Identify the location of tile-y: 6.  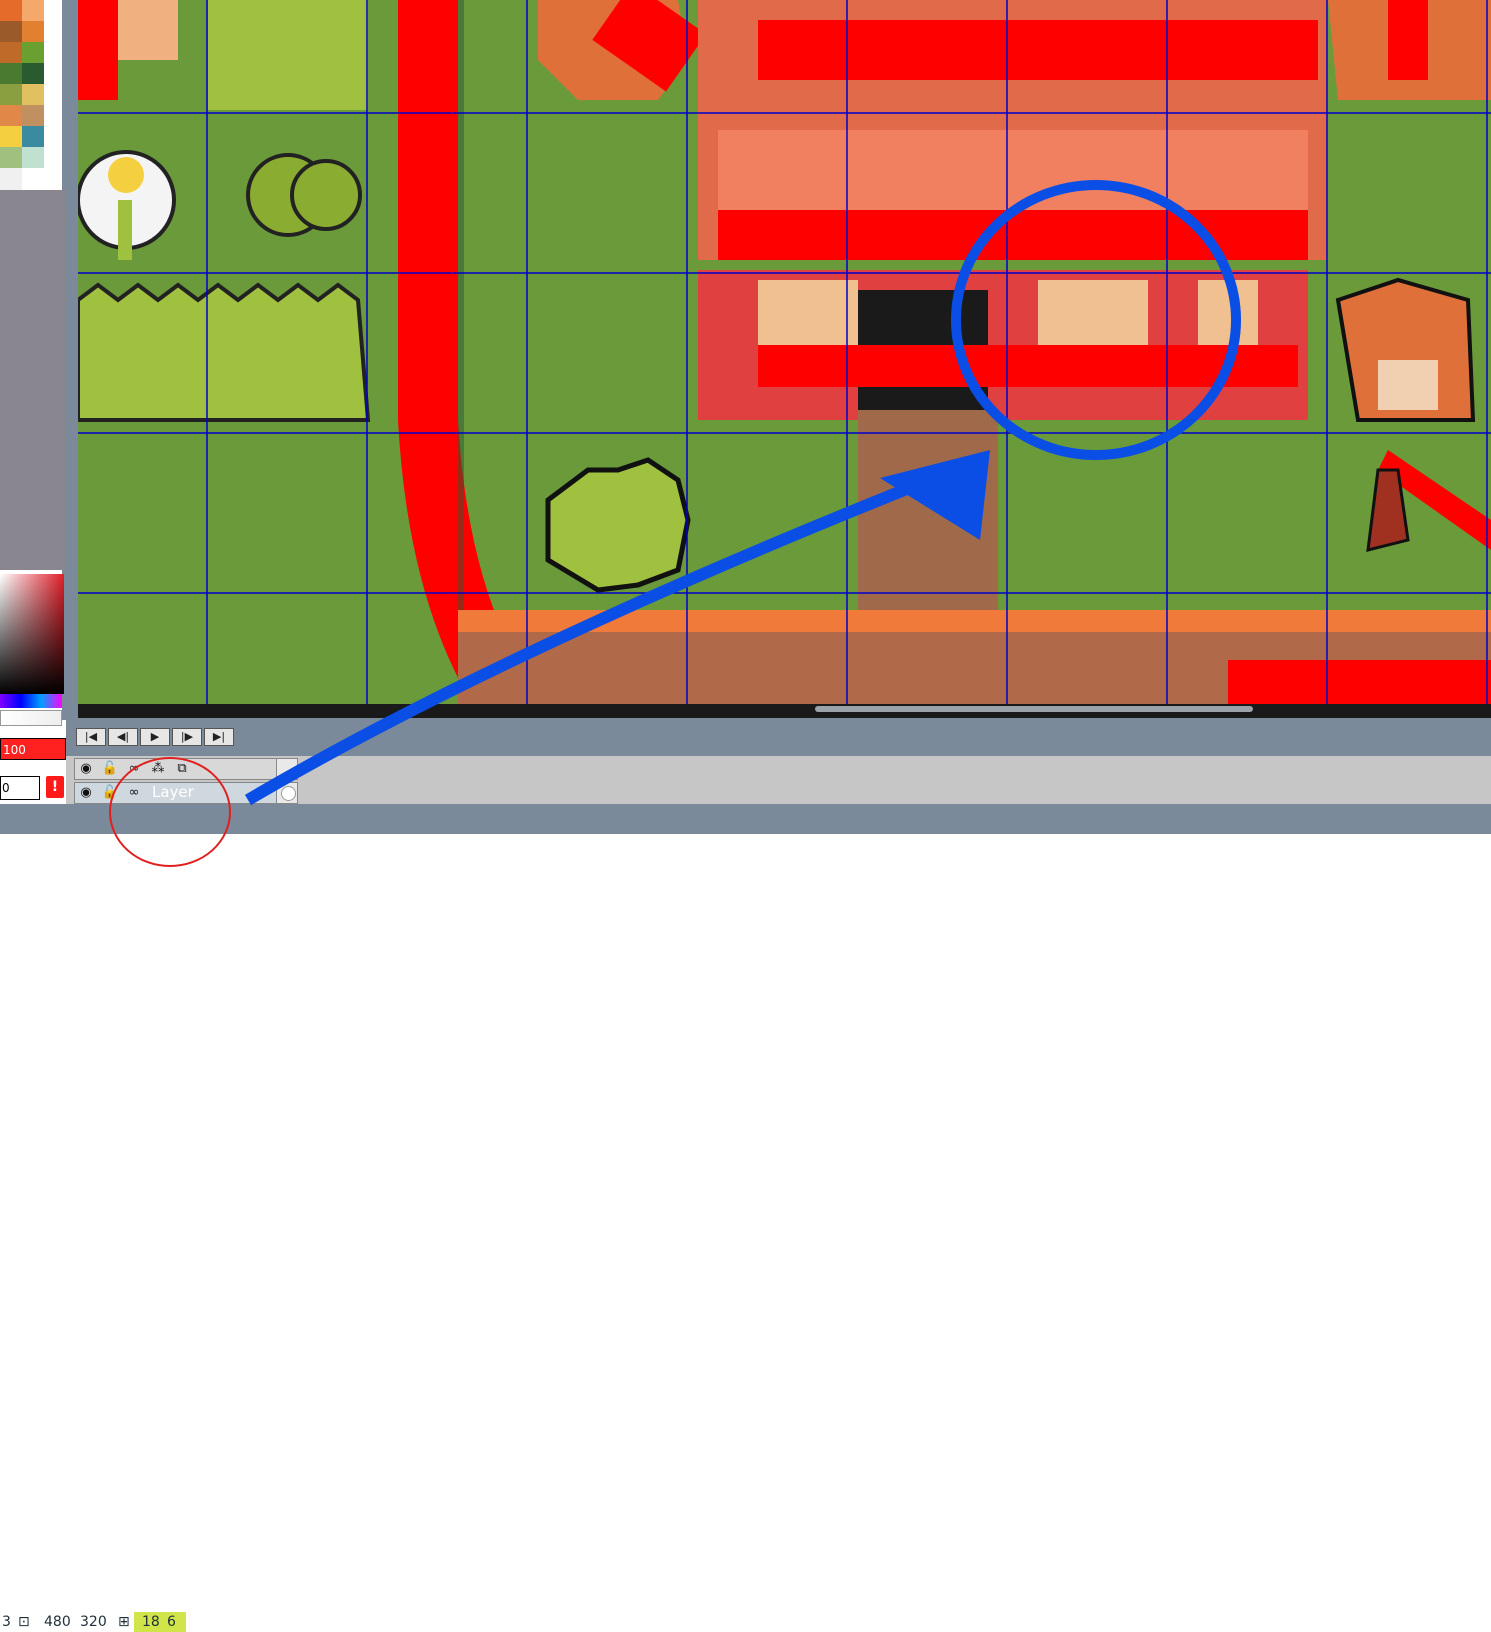
(171, 1622).